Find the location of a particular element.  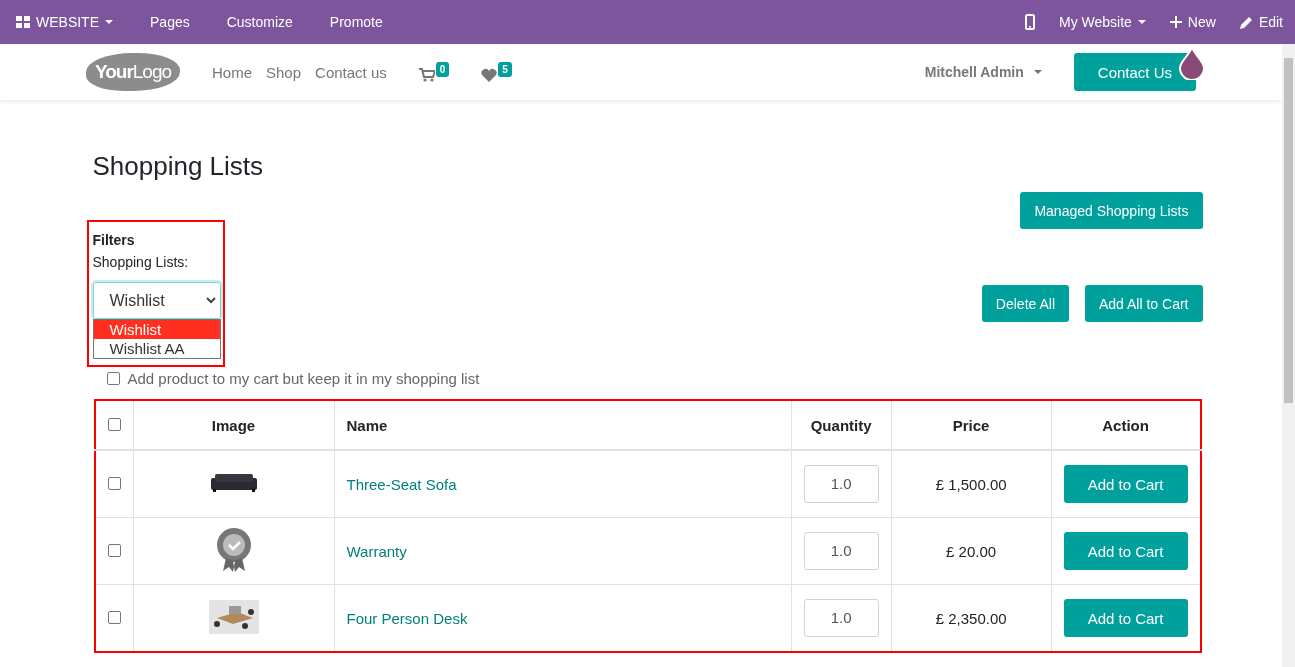

pencil-icon is located at coordinates (1246, 22).